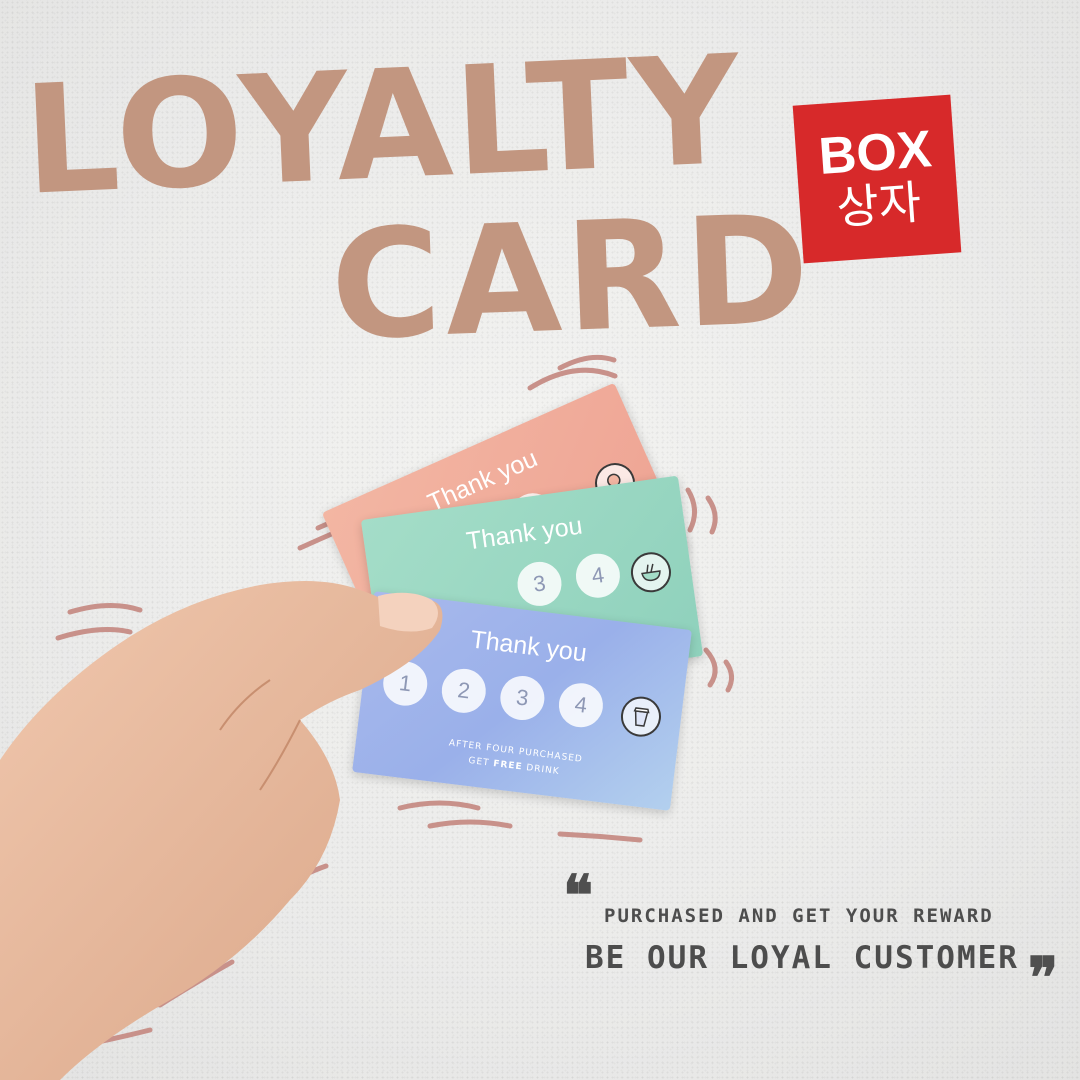 The image size is (1080, 1080). Describe the element at coordinates (799, 916) in the screenshot. I see `tagline-reward: PURCHASED AND GET YOUR REWARD` at that location.